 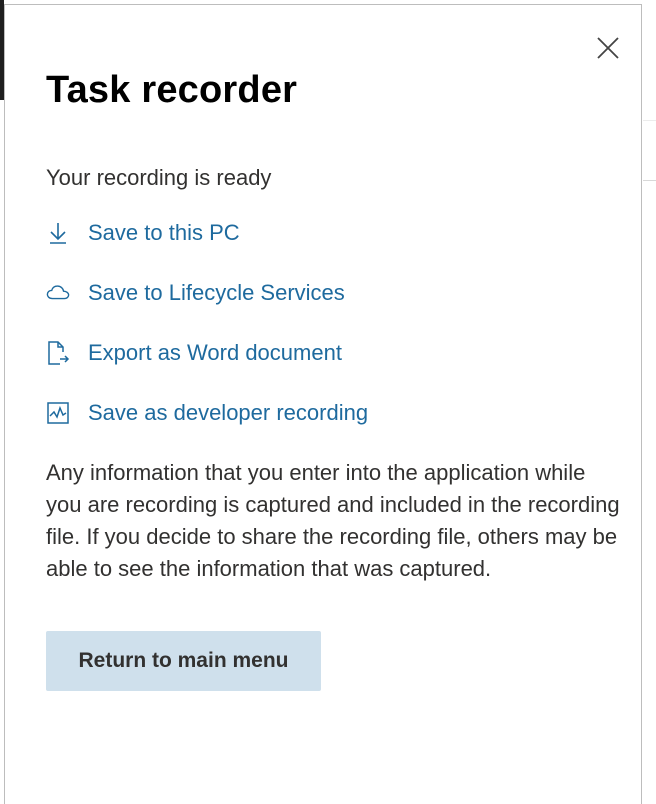 I want to click on save-to-pc-link: Save to this PC, so click(x=143, y=233).